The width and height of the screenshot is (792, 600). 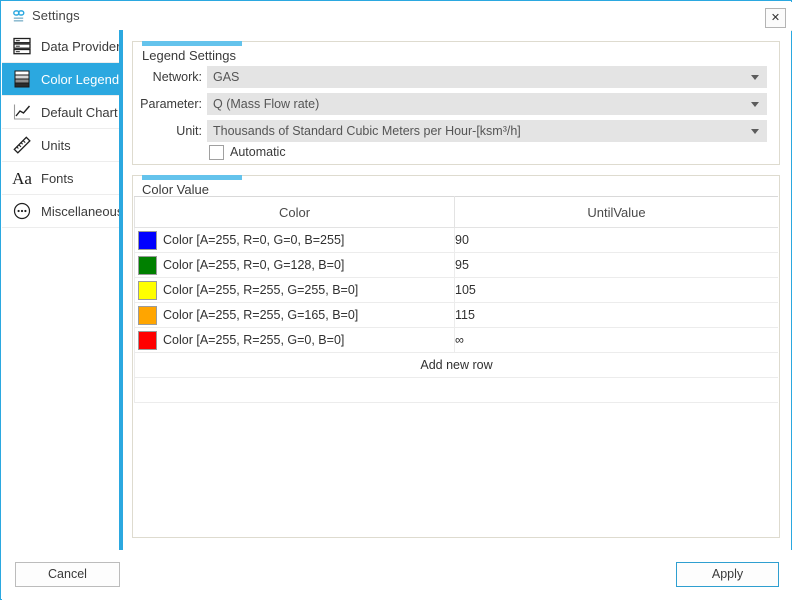 I want to click on cell-untilvalue: 95, so click(x=616, y=265).